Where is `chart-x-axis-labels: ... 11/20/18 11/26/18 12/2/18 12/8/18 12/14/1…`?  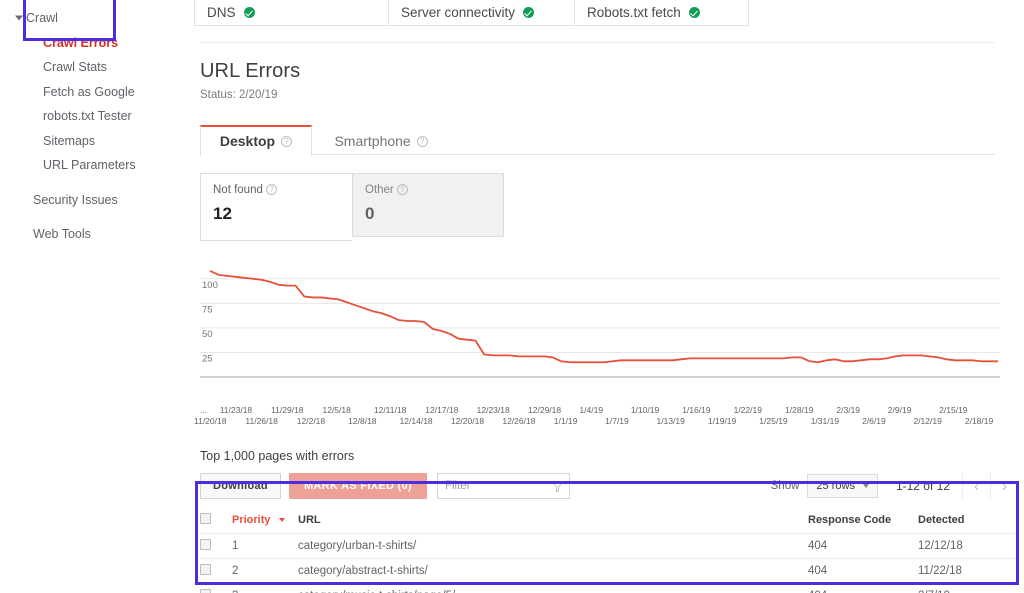
chart-x-axis-labels: ... 11/20/18 11/26/18 12/2/18 12/8/18 12/14/1… is located at coordinates (597, 418).